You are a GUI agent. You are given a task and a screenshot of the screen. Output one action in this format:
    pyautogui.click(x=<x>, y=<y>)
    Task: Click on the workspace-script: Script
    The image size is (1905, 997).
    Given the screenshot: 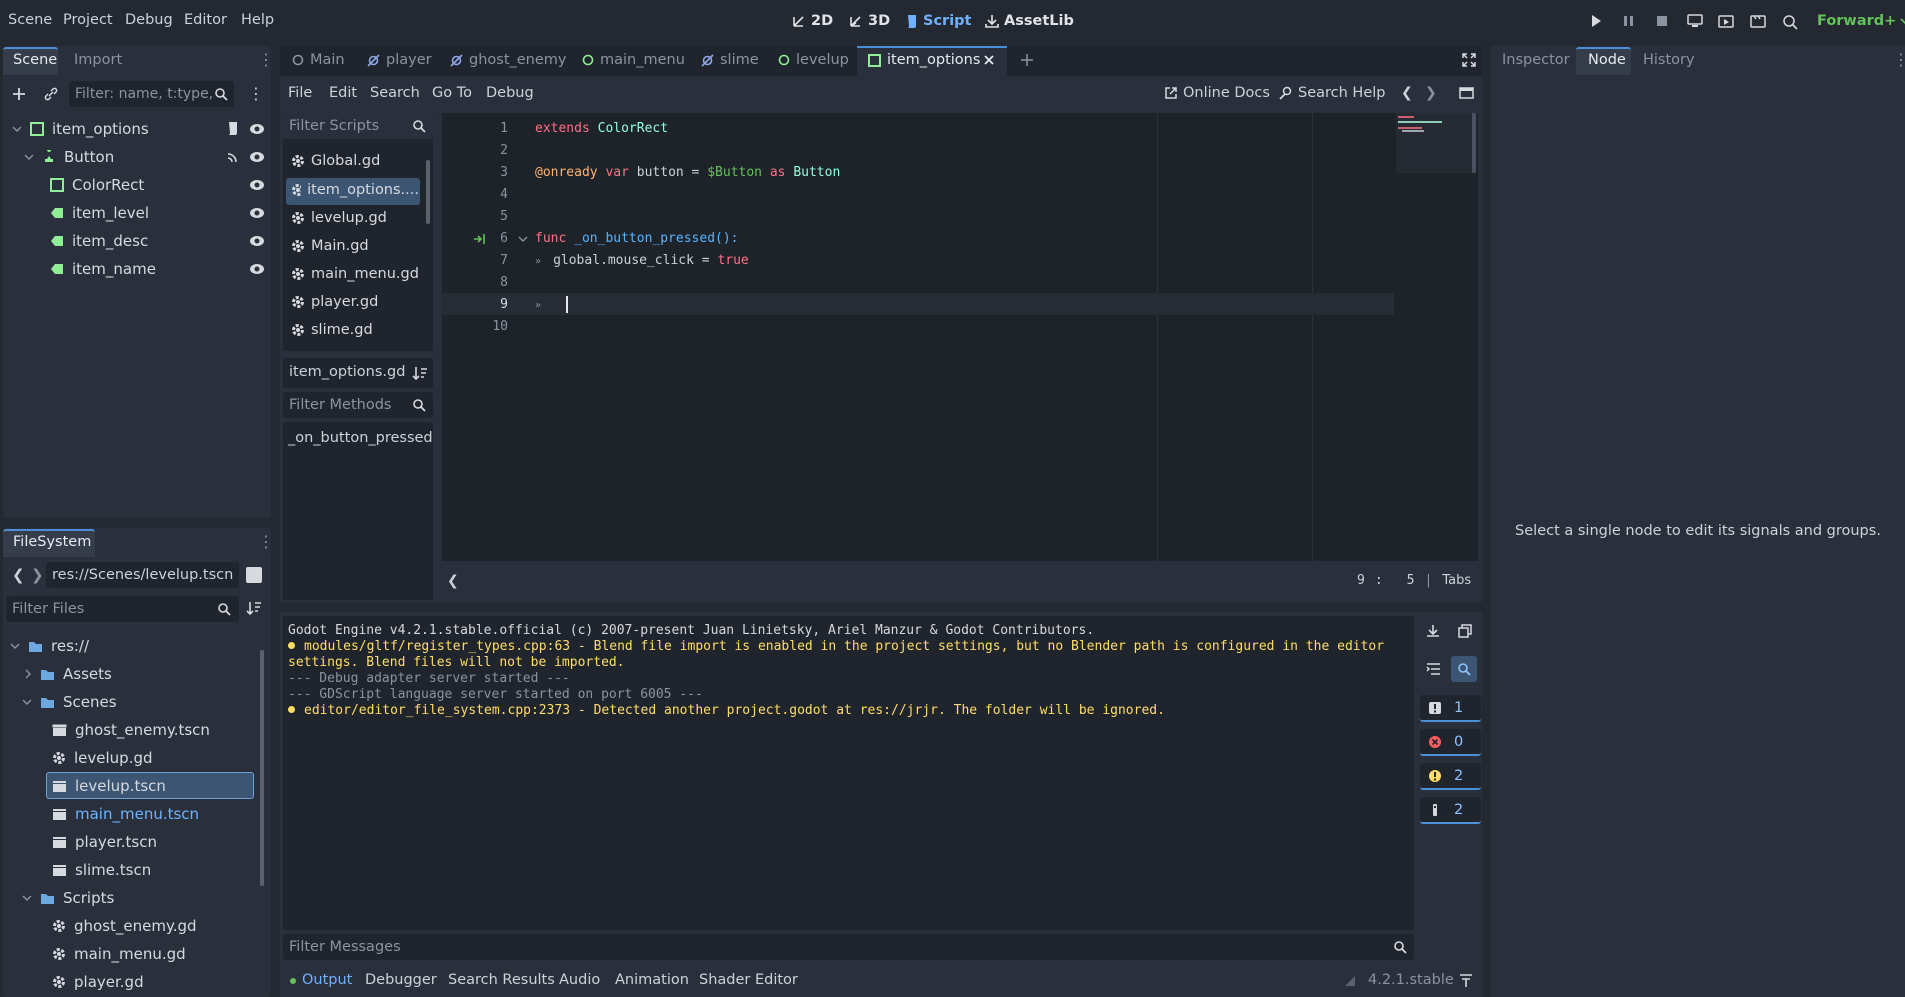 What is the action you would take?
    pyautogui.click(x=938, y=21)
    